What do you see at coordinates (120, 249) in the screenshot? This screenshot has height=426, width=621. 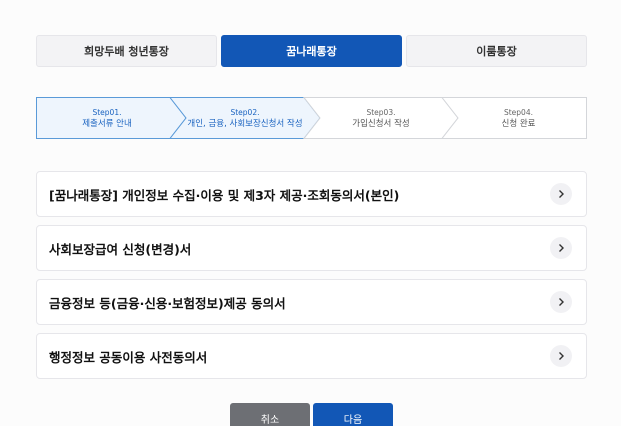 I see `agreement-title: 사회보장급여 신청(변경)서` at bounding box center [120, 249].